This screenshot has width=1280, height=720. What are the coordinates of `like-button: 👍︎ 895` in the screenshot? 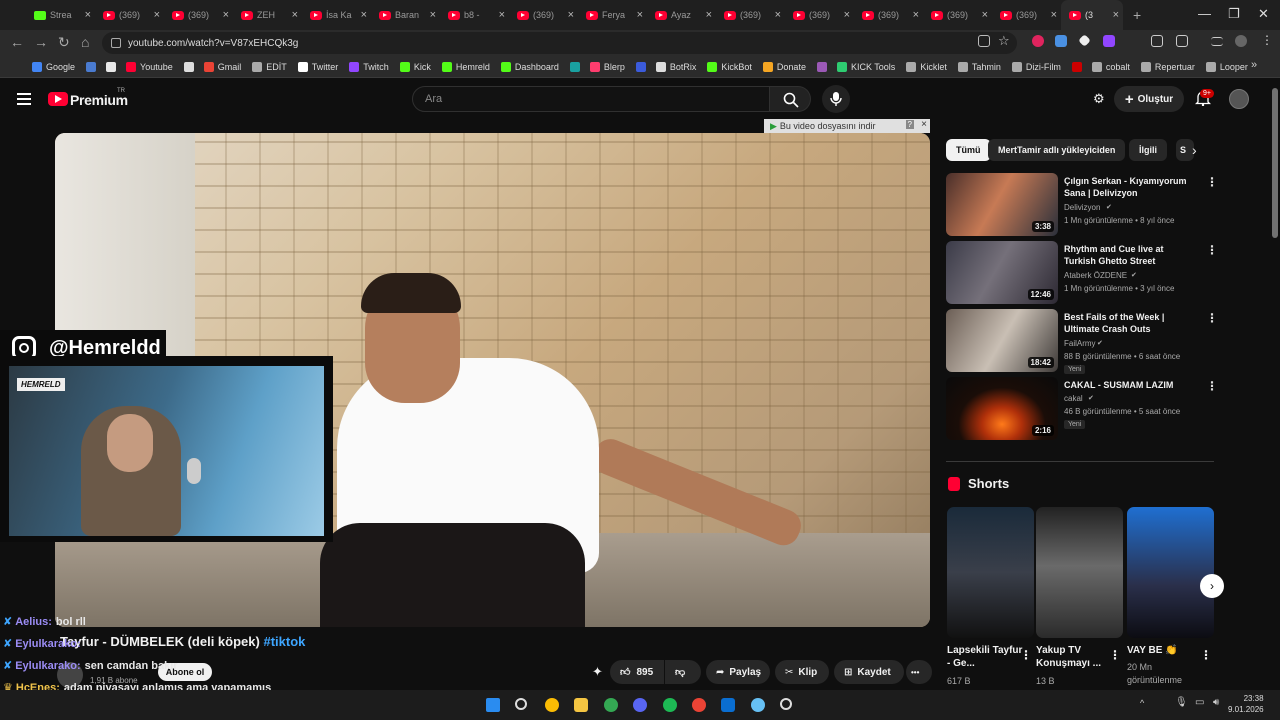 It's located at (637, 672).